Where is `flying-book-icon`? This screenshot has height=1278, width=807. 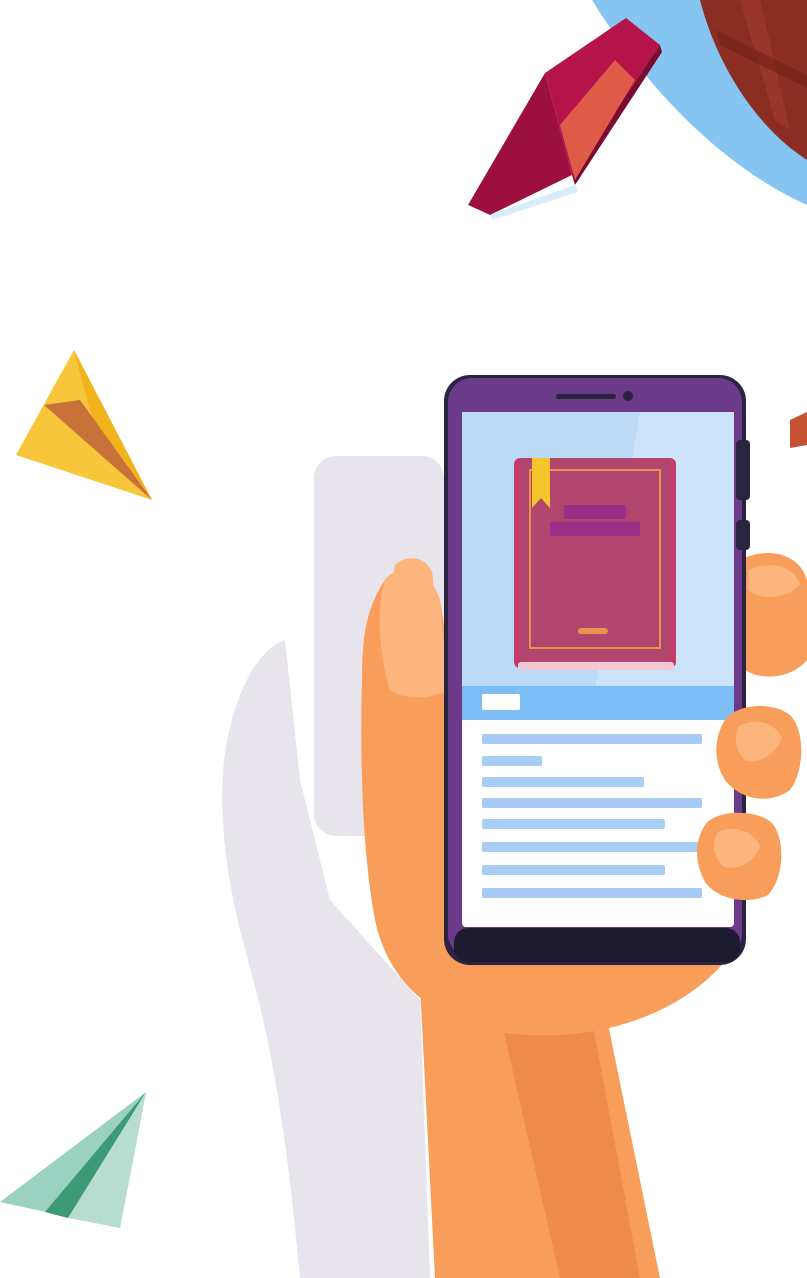 flying-book-icon is located at coordinates (565, 119).